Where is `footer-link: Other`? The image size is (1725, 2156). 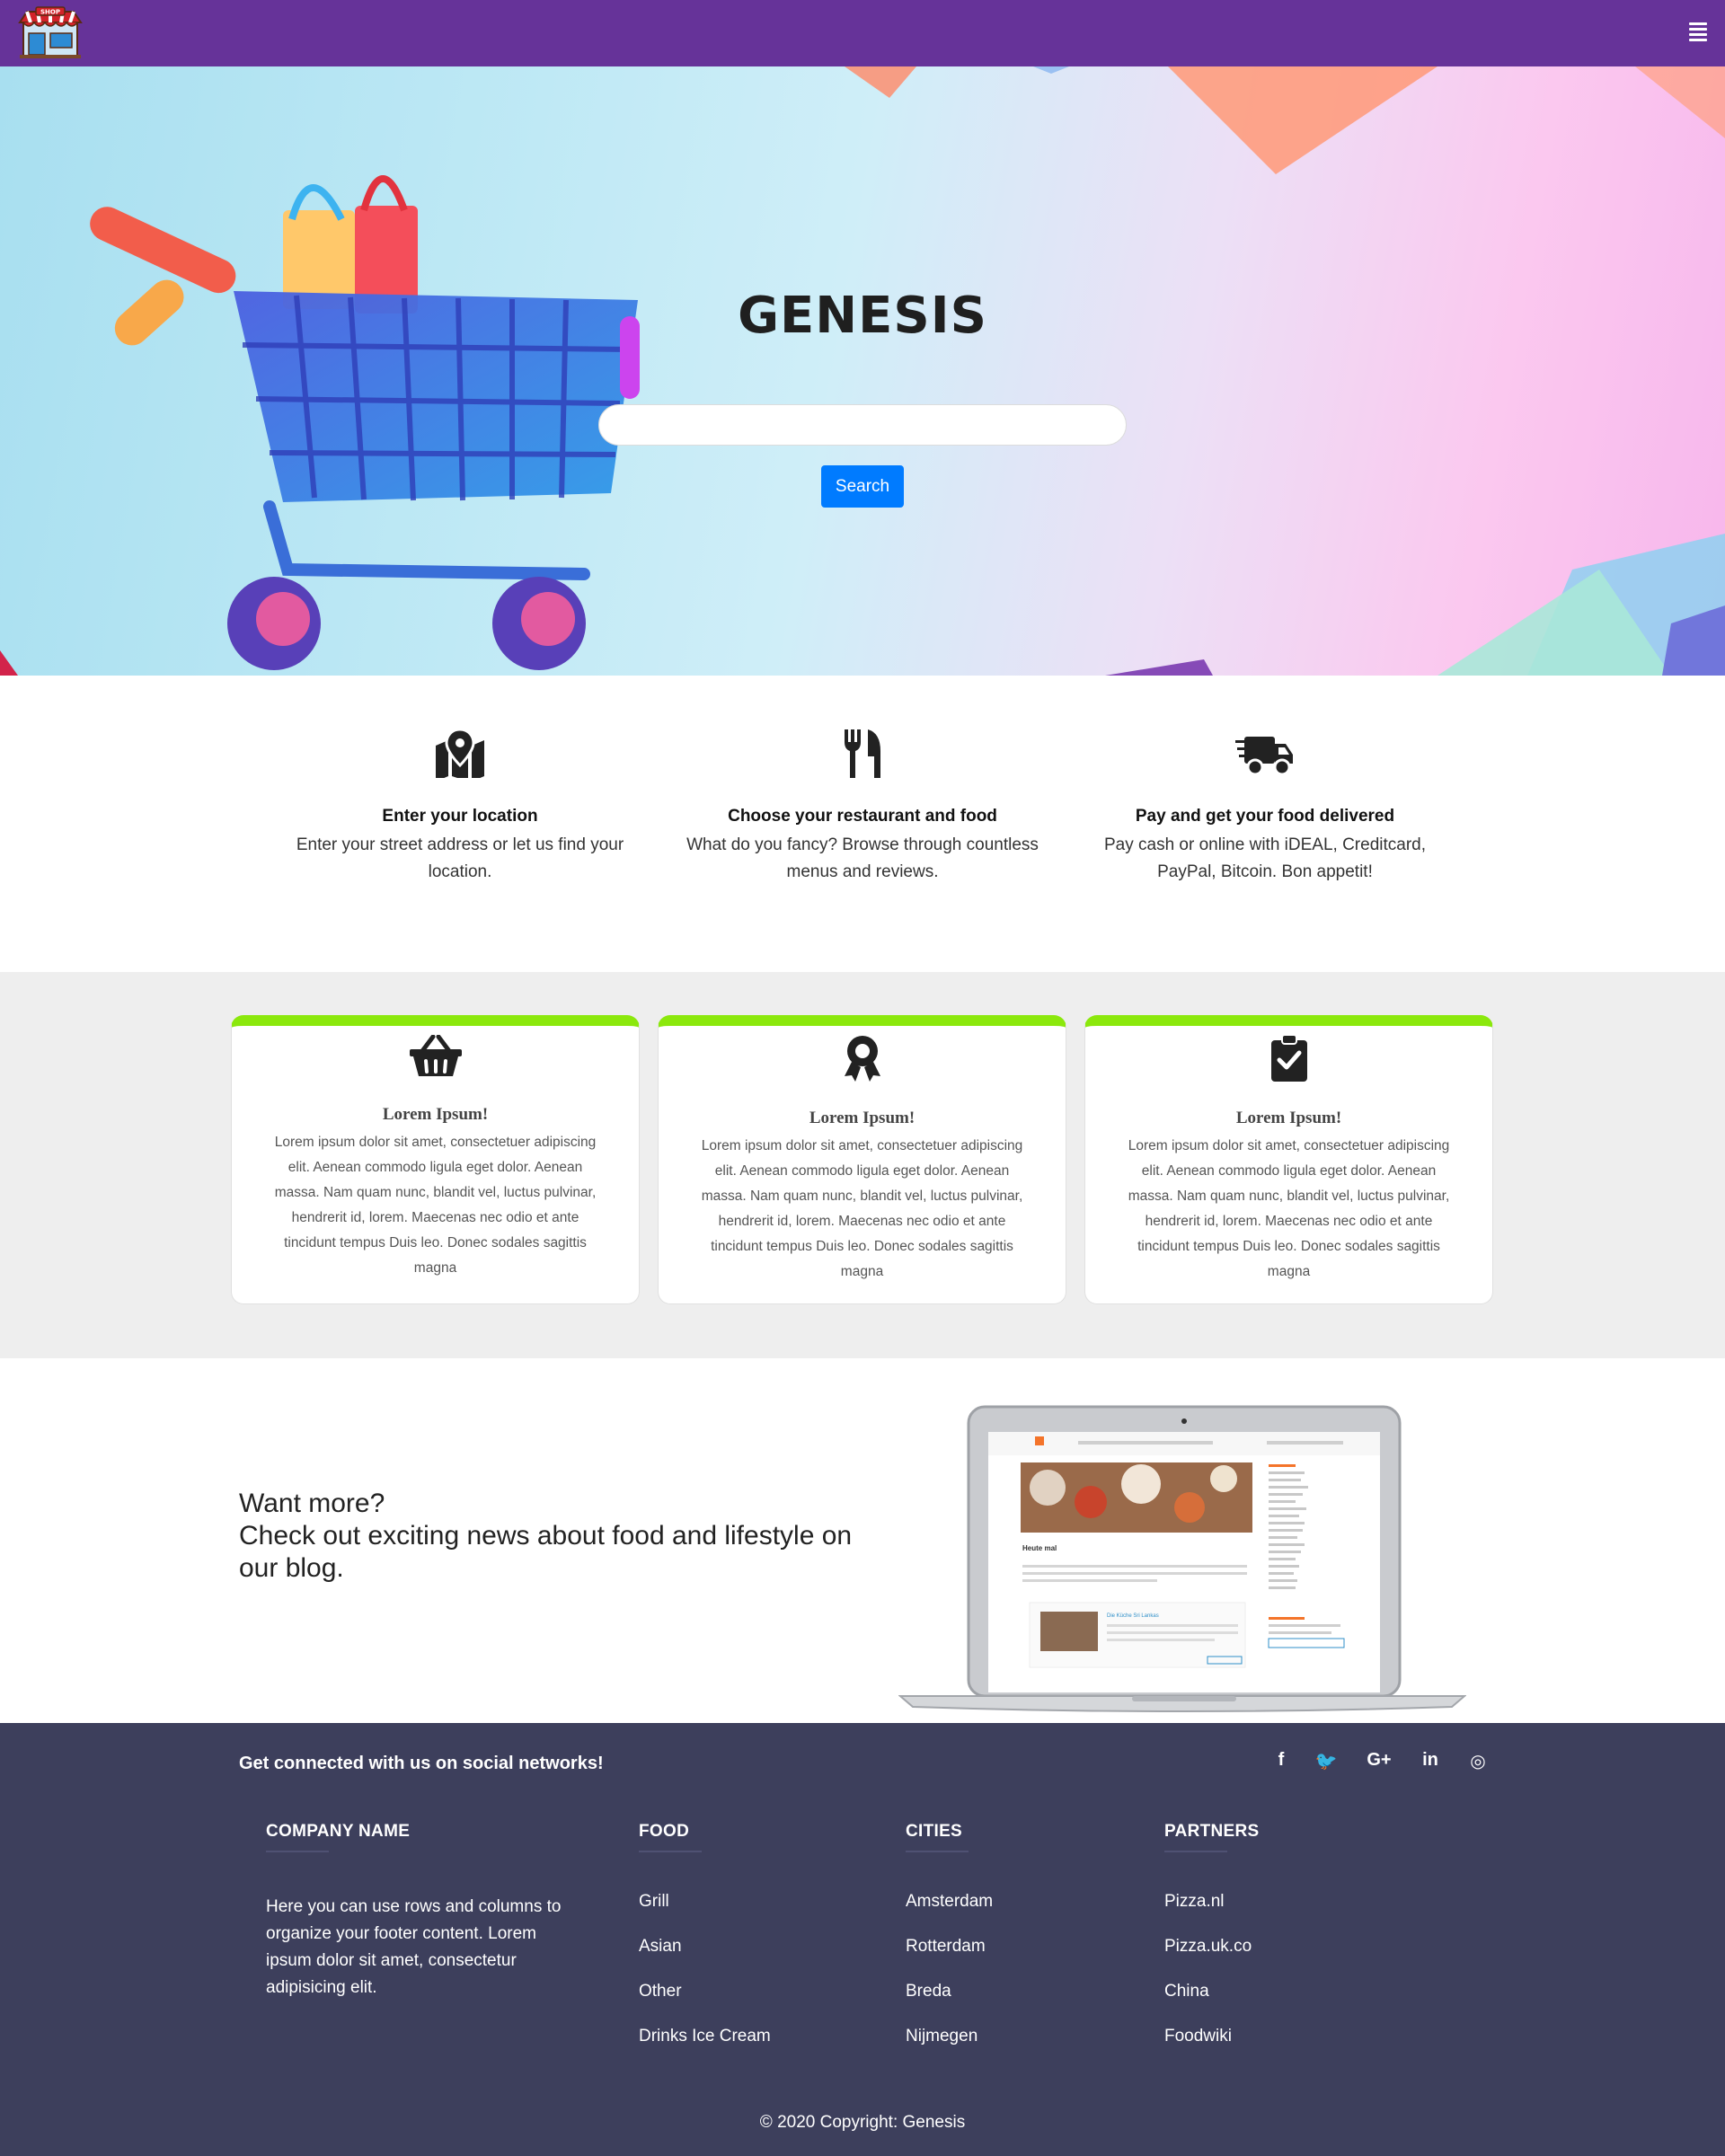
footer-link: Other is located at coordinates (705, 2005).